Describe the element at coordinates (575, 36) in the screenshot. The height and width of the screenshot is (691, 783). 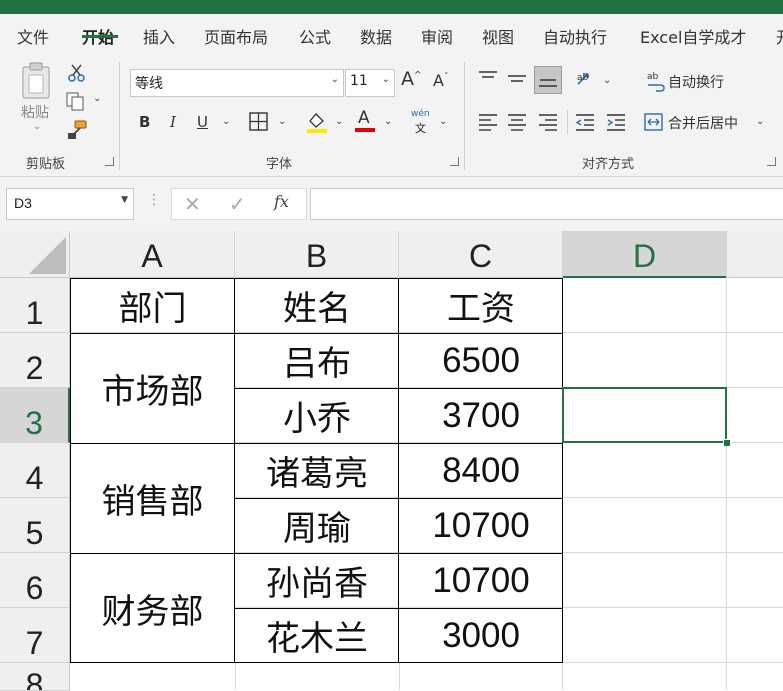
I see `tab-automate: 自动执行` at that location.